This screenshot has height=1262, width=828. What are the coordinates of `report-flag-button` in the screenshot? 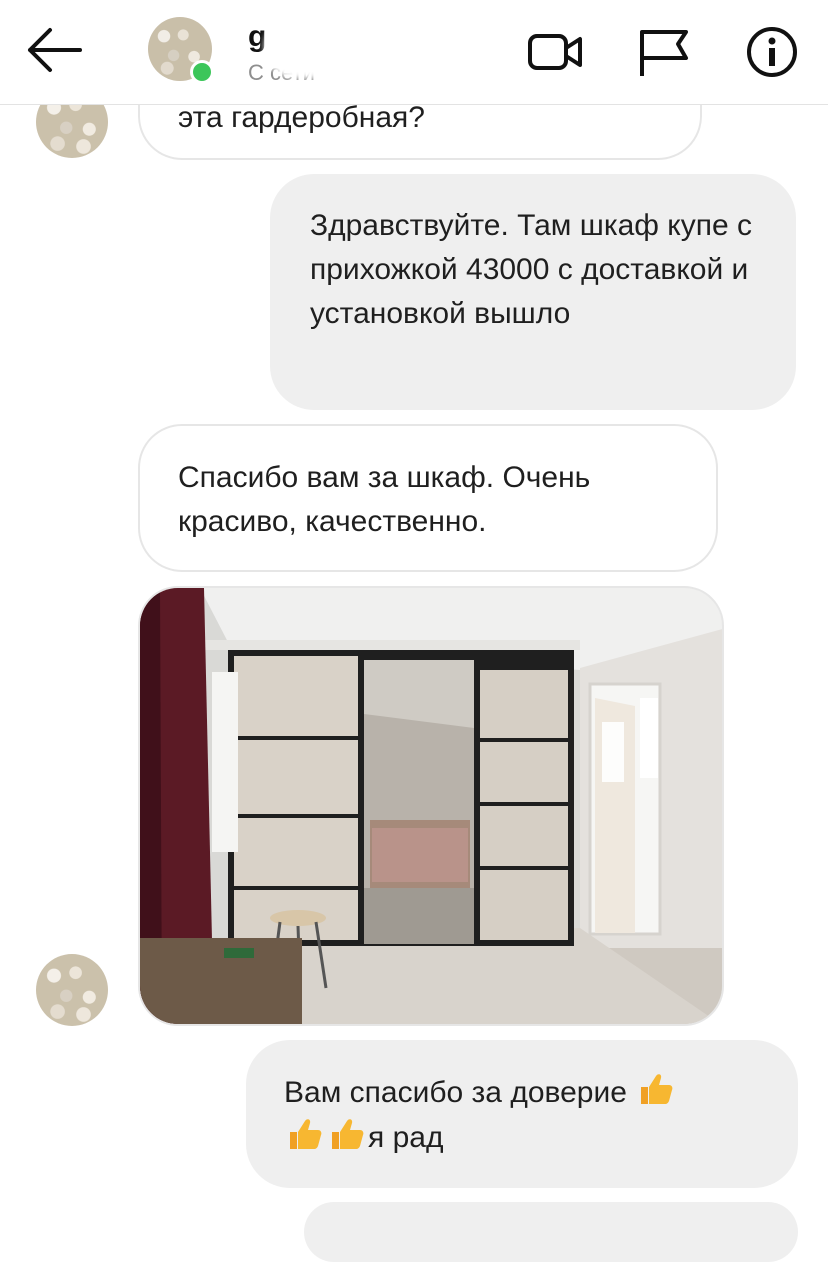 It's located at (664, 52).